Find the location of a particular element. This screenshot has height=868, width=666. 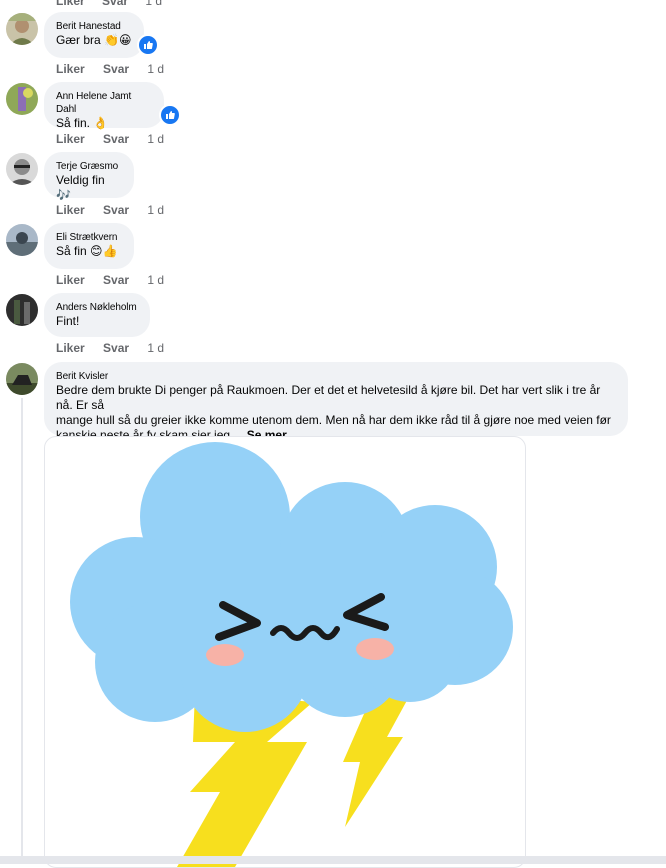

author-name: Eli Strætkvern is located at coordinates (89, 237).